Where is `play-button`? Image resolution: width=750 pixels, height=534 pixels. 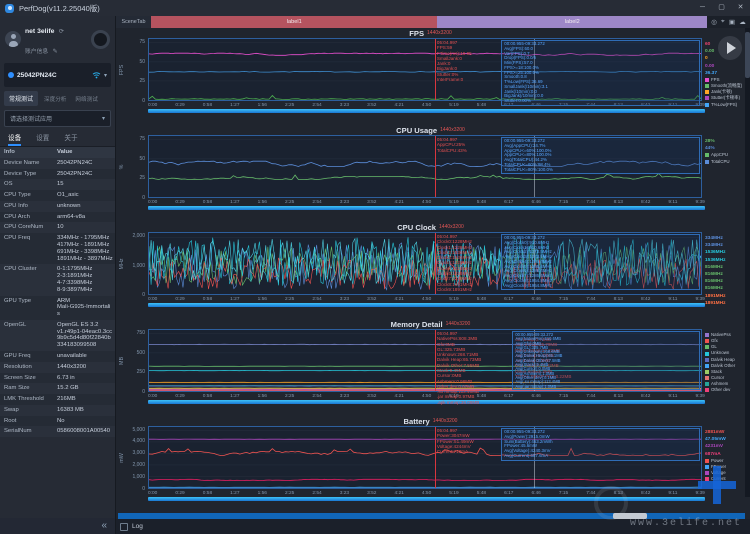 play-button is located at coordinates (730, 48).